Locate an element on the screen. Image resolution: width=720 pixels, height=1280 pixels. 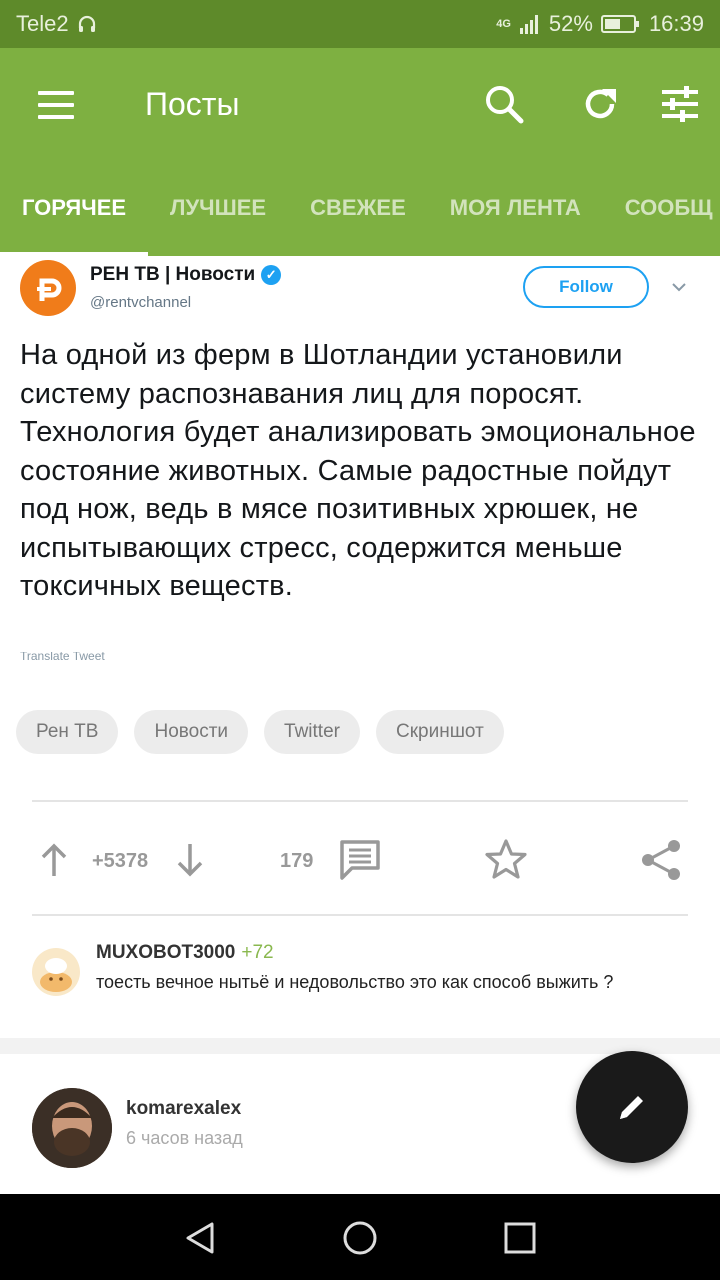
menu-icon is located at coordinates (56, 106).